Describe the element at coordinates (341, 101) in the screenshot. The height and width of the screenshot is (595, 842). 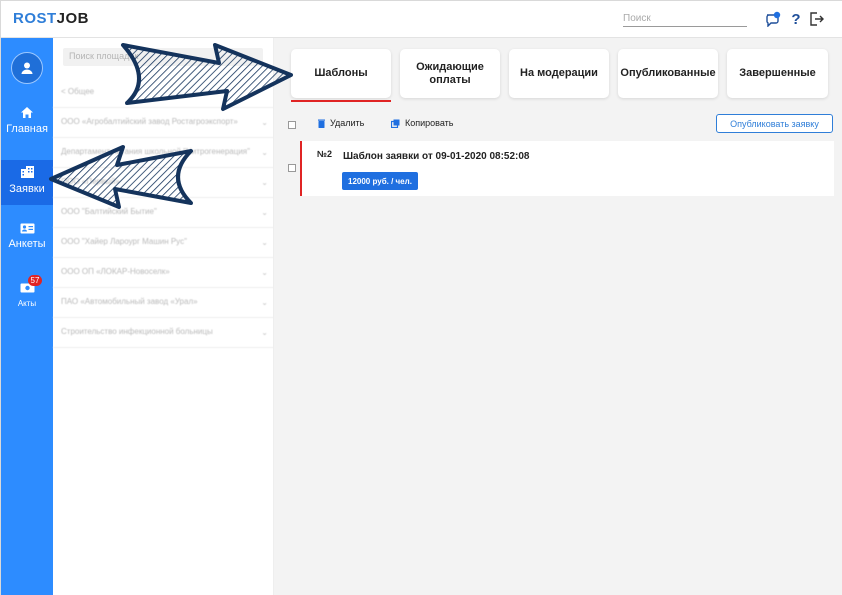
I see `active-tab-indicator` at that location.